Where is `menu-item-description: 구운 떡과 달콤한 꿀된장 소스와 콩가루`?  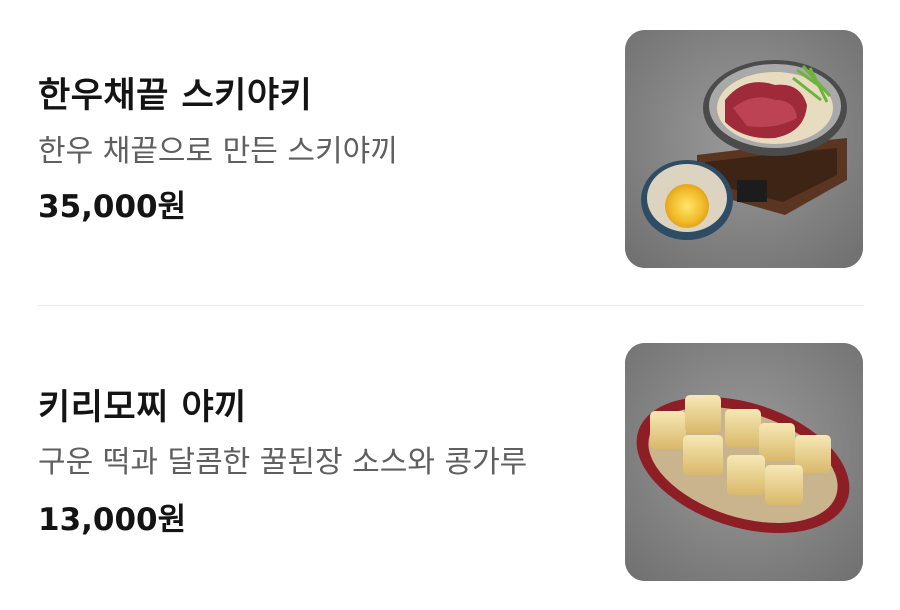 menu-item-description: 구운 떡과 달콤한 꿀된장 소스와 콩가루 is located at coordinates (283, 462).